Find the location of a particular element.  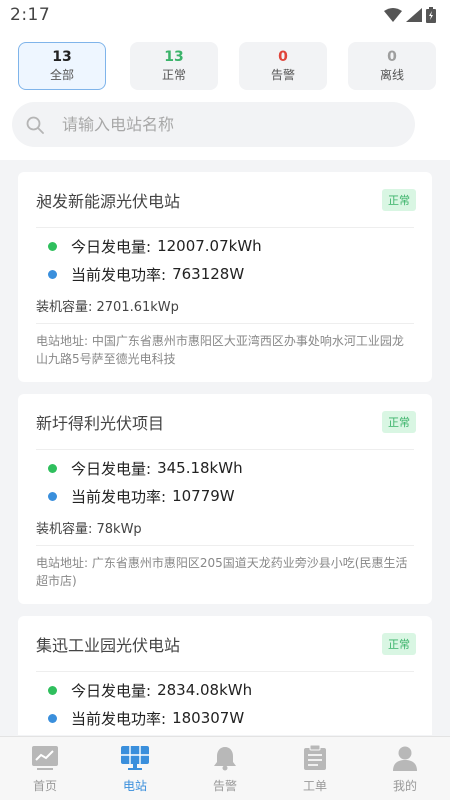

tab-all: 13 全部 is located at coordinates (62, 66).